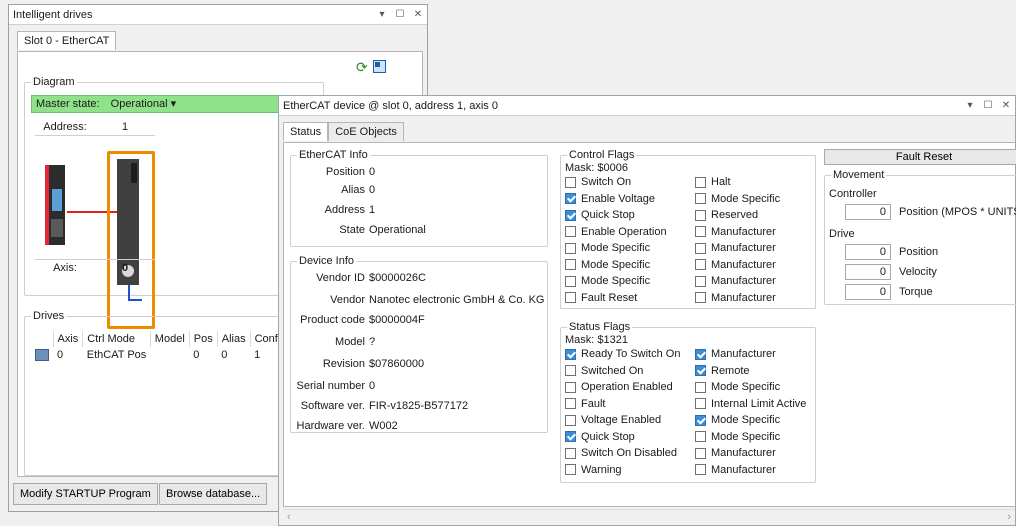 This screenshot has height=526, width=1016. What do you see at coordinates (868, 212) in the screenshot?
I see `controller-position-field: 0` at bounding box center [868, 212].